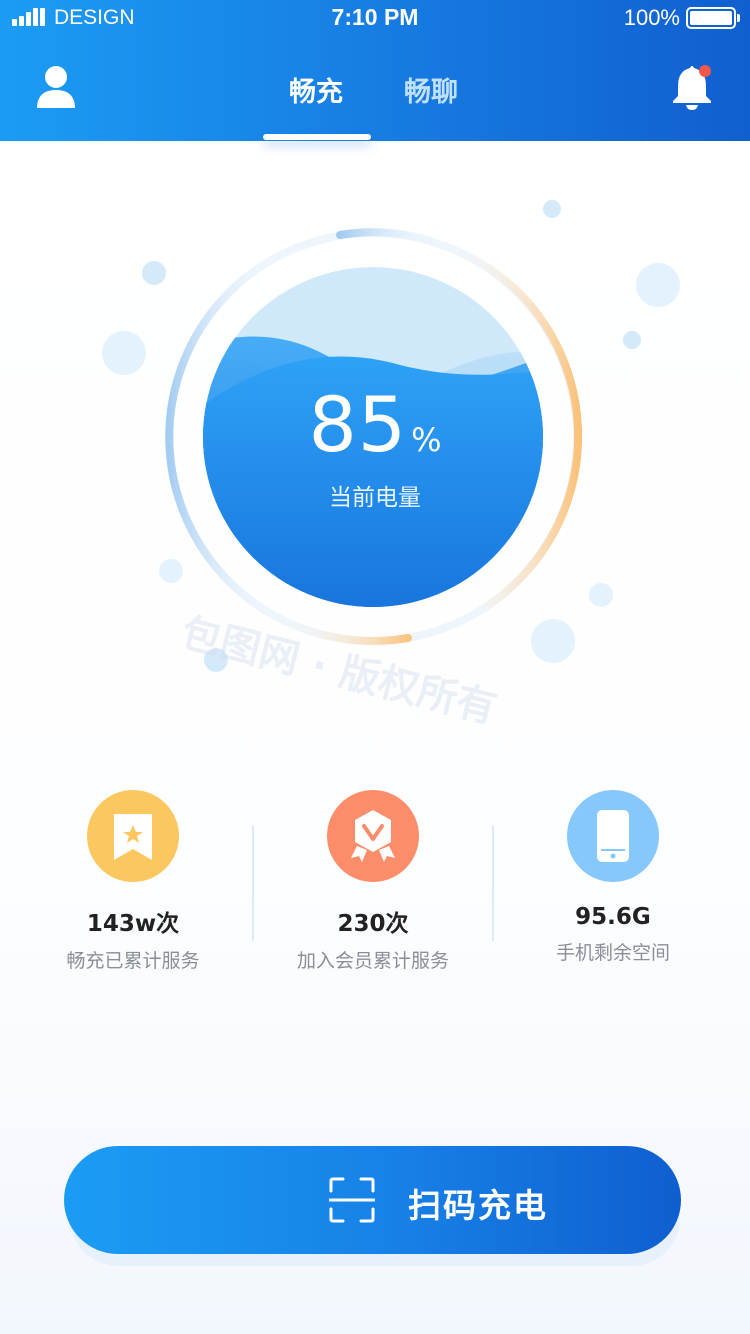 The height and width of the screenshot is (1334, 750). Describe the element at coordinates (352, 1200) in the screenshot. I see `scan-icon` at that location.